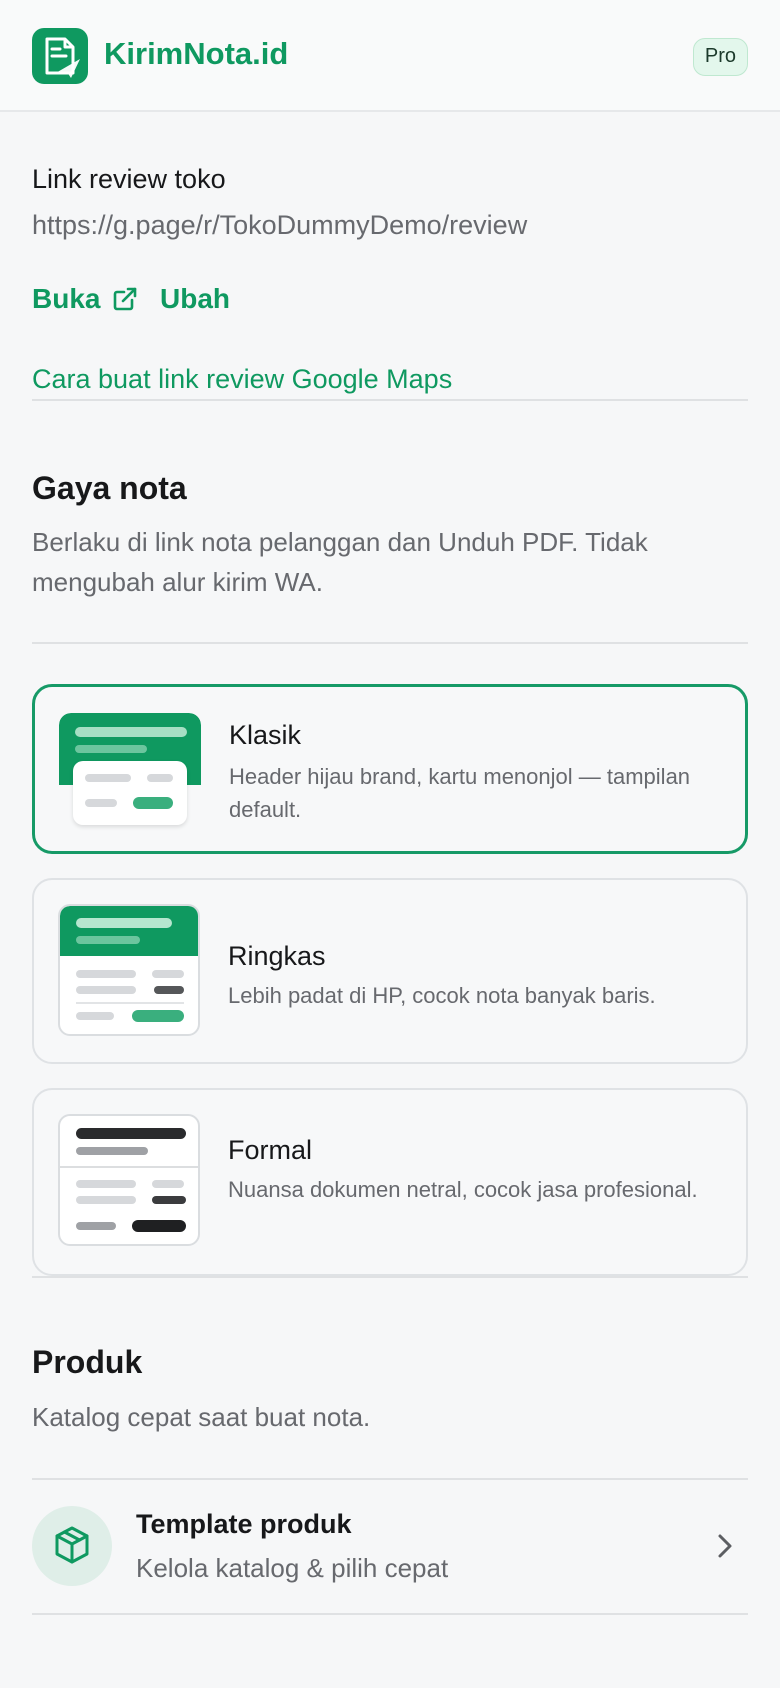  Describe the element at coordinates (242, 379) in the screenshot. I see `review-help-link: Cara buat link review Google Maps` at that location.